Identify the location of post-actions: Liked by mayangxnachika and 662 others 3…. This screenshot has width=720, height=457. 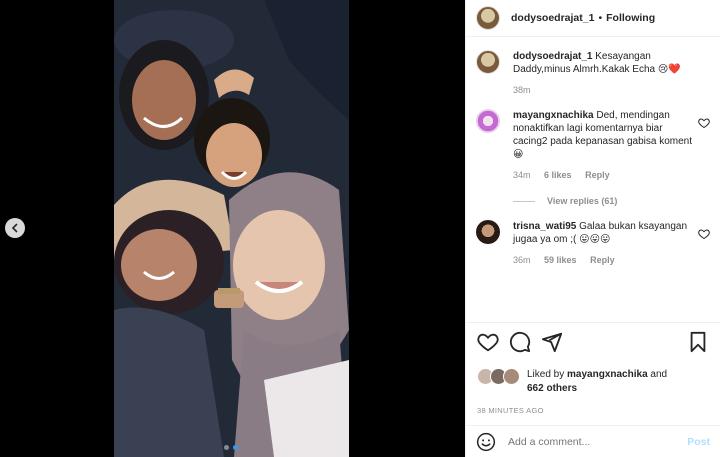
(593, 368).